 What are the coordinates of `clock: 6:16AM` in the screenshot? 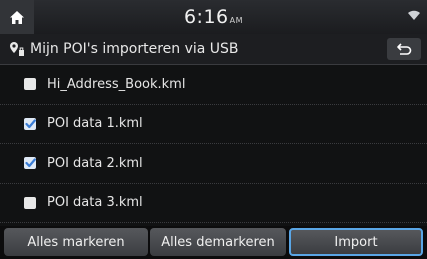 It's located at (213, 17).